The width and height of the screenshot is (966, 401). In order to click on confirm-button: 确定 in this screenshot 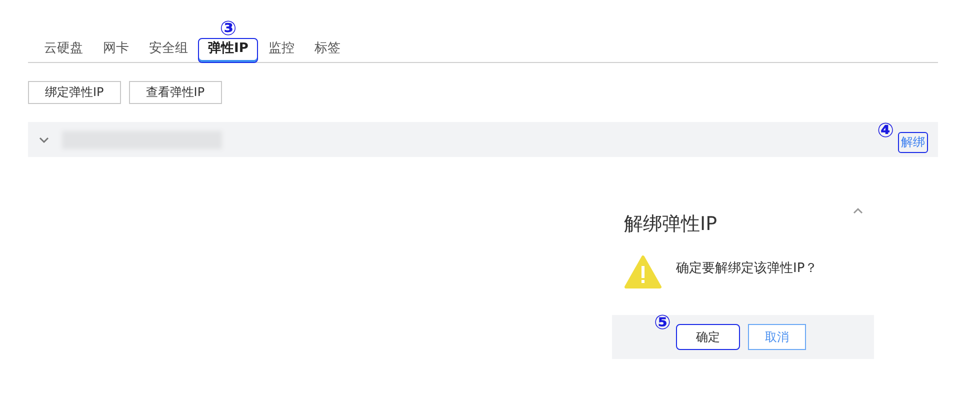, I will do `click(708, 337)`.